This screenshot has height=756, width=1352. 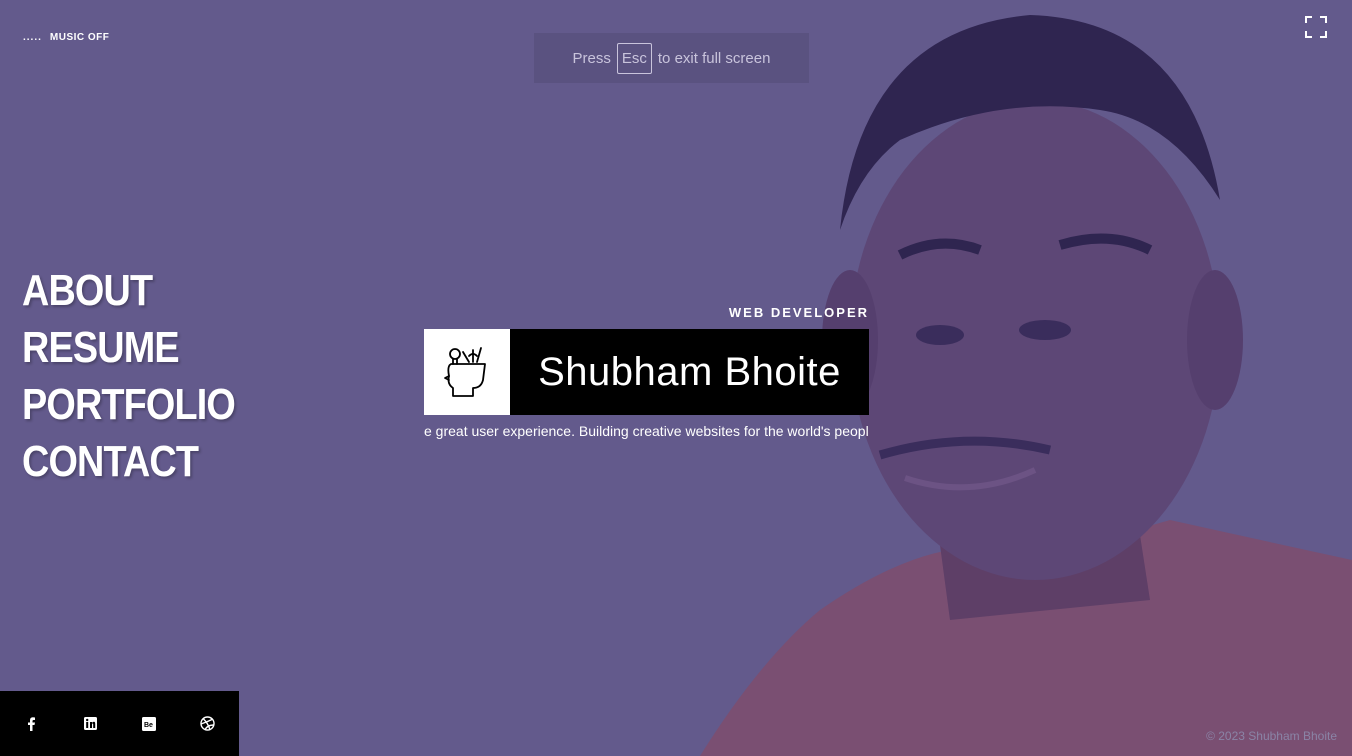 I want to click on hero-name: Shubham Bhoite, so click(x=689, y=371).